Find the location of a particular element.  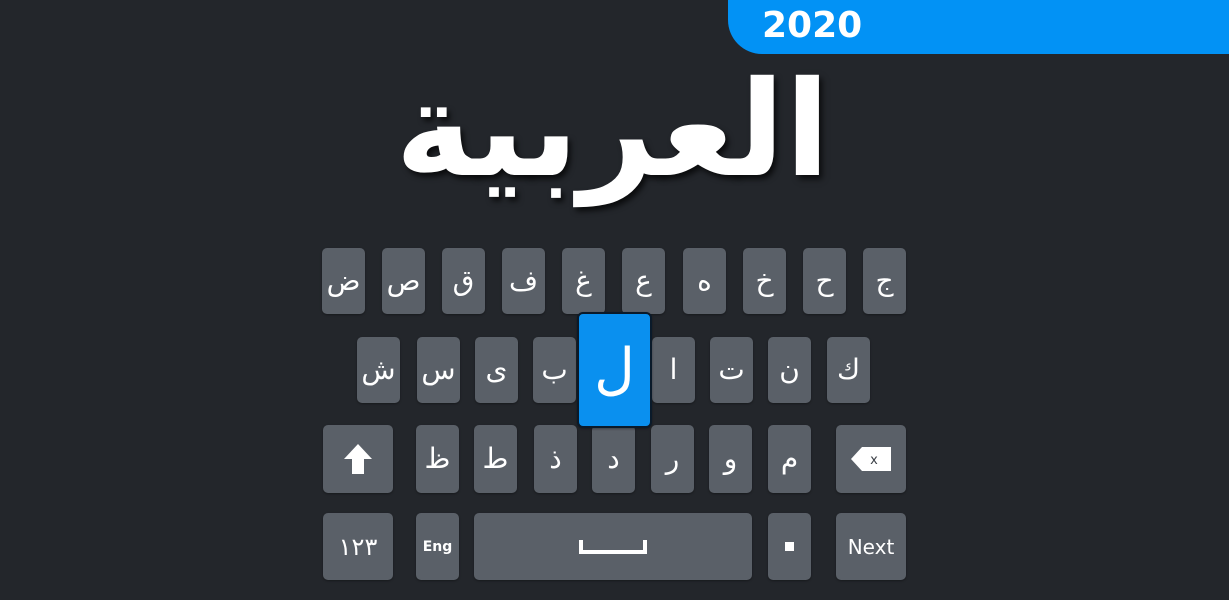

key-alef: ا is located at coordinates (673, 370).